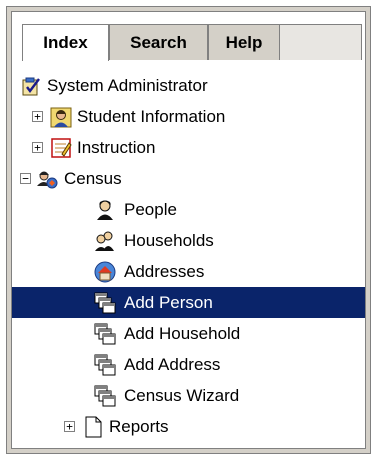 The height and width of the screenshot is (462, 381). What do you see at coordinates (105, 210) in the screenshot?
I see `person-icon` at bounding box center [105, 210].